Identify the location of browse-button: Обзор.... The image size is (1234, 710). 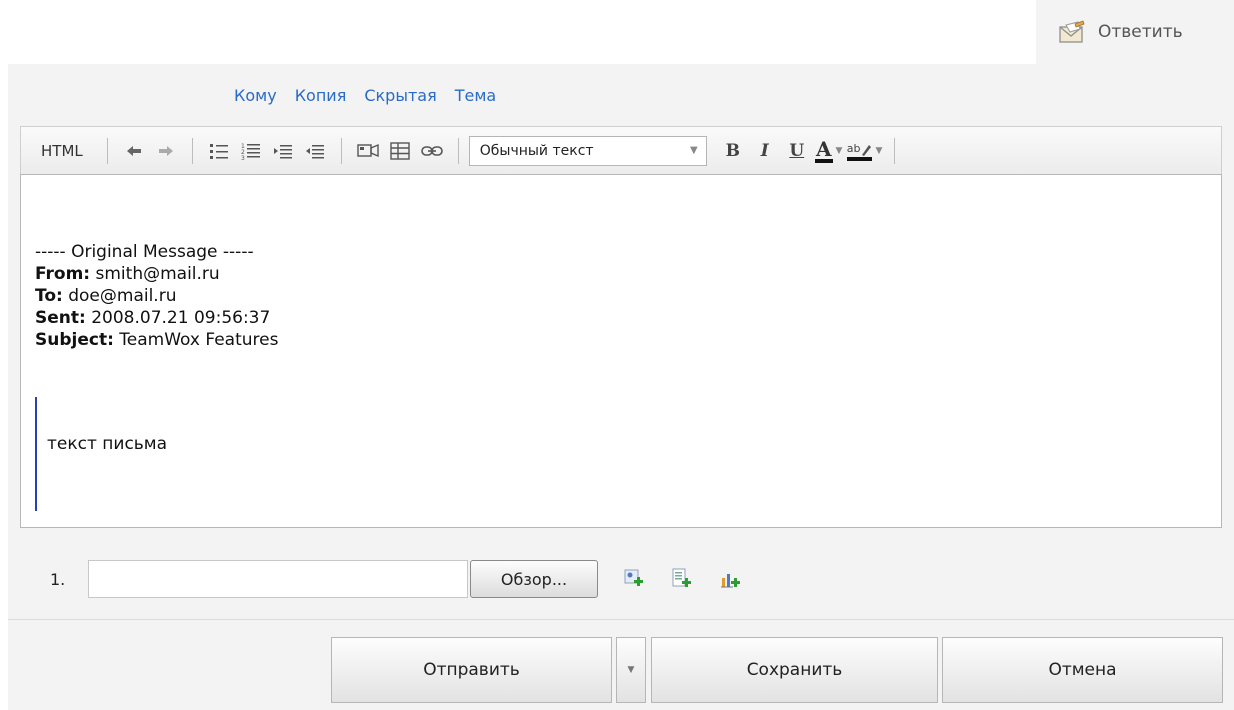
(534, 579).